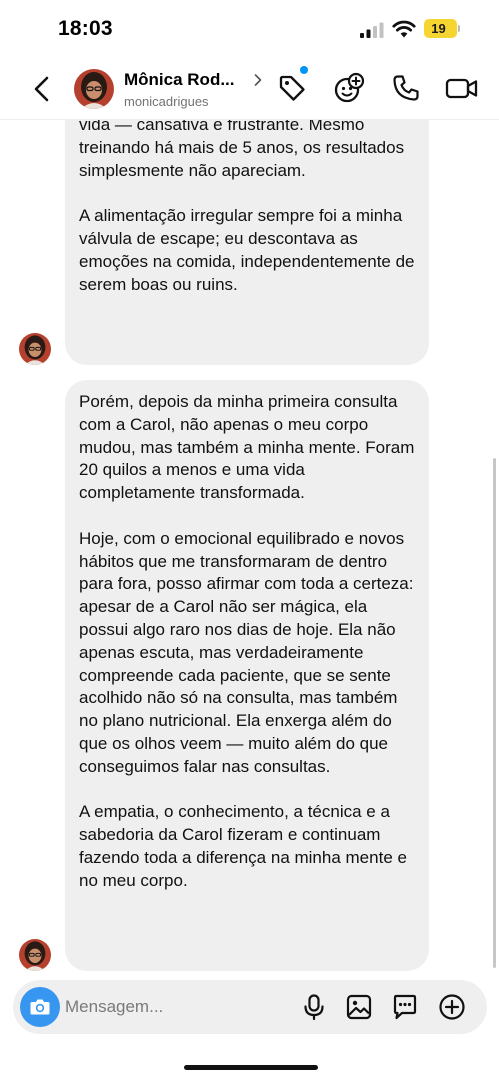  I want to click on message-composer, so click(250, 1007).